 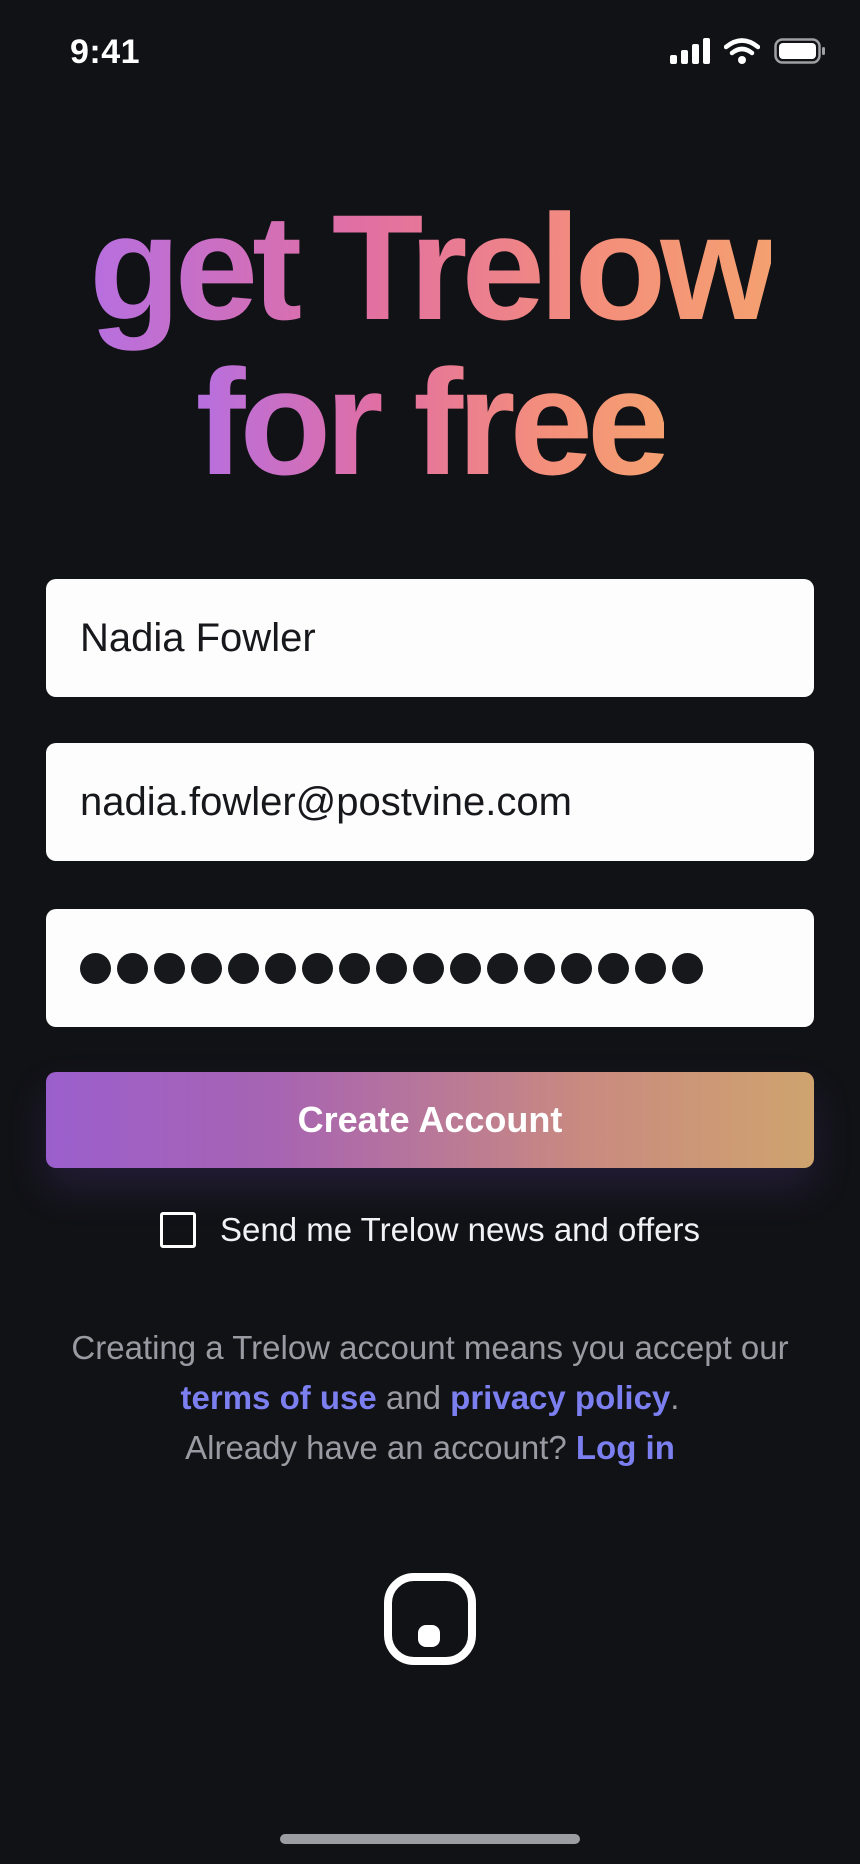 What do you see at coordinates (430, 1120) in the screenshot?
I see `create-account-button: Create Account` at bounding box center [430, 1120].